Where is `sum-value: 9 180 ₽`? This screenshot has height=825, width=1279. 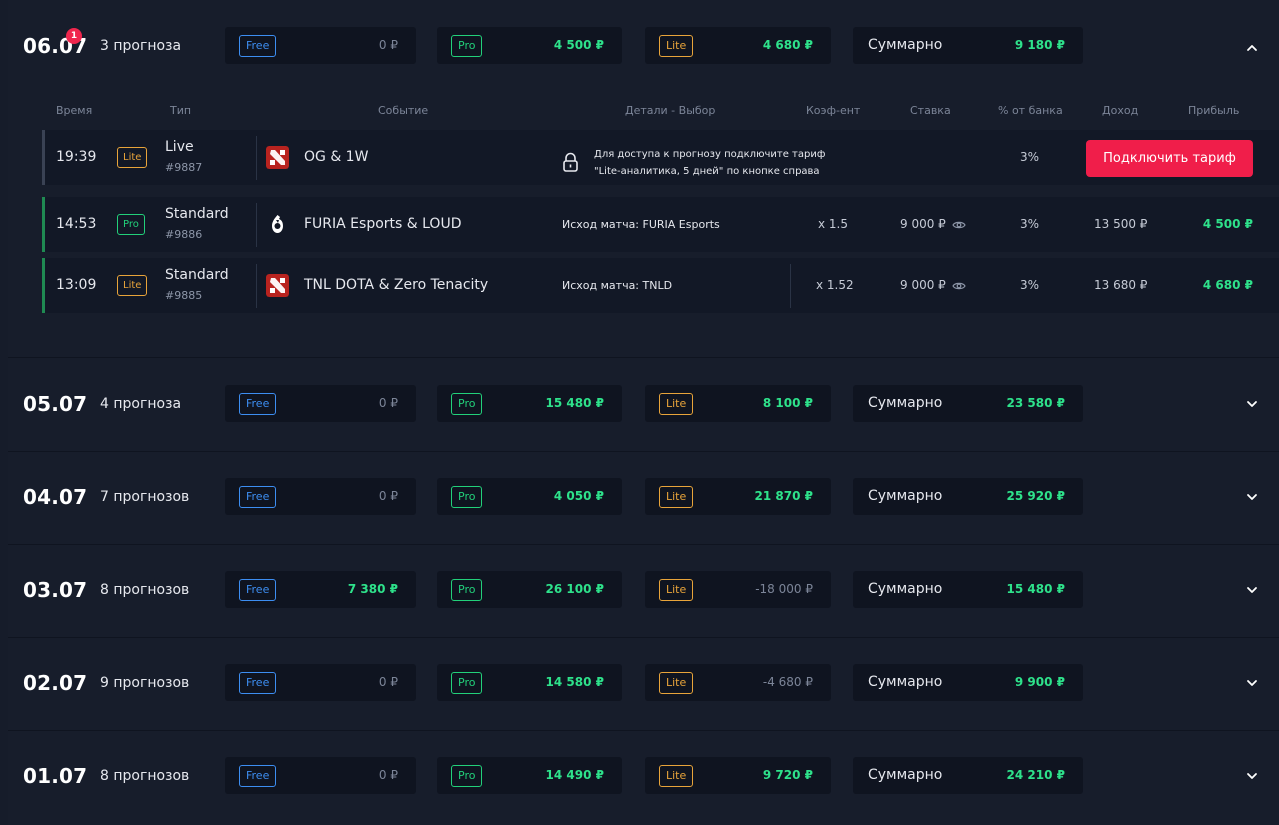
sum-value: 9 180 ₽ is located at coordinates (1039, 45).